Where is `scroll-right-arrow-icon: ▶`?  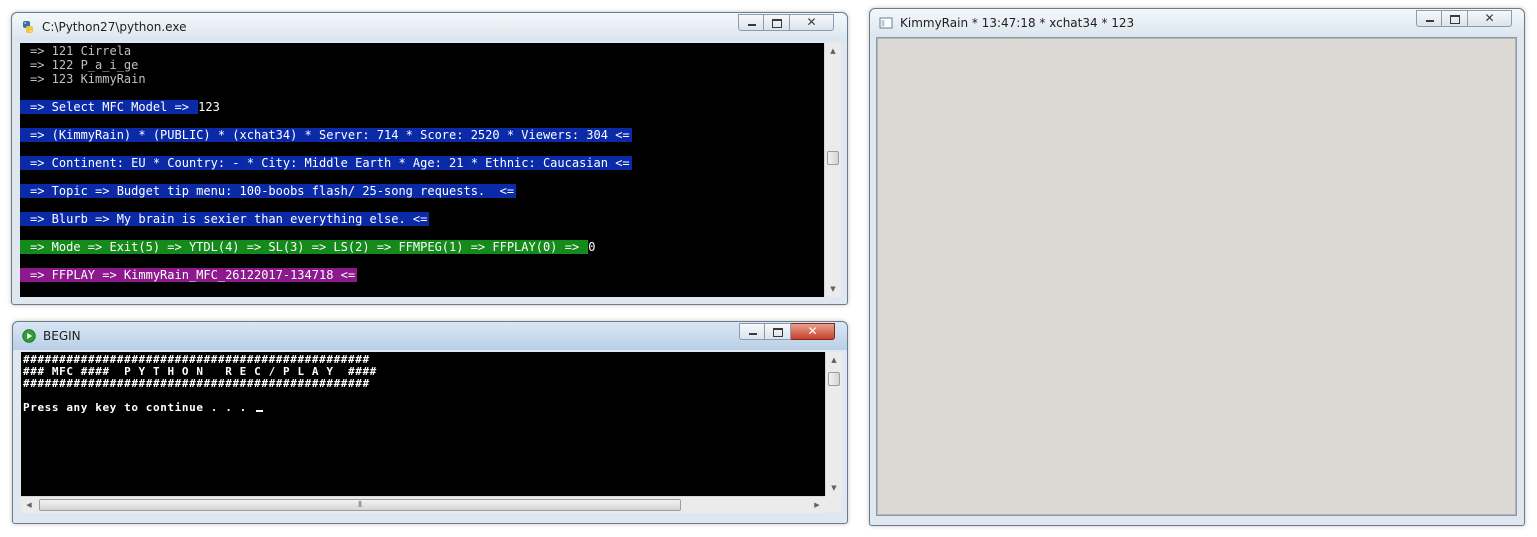 scroll-right-arrow-icon: ▶ is located at coordinates (817, 505).